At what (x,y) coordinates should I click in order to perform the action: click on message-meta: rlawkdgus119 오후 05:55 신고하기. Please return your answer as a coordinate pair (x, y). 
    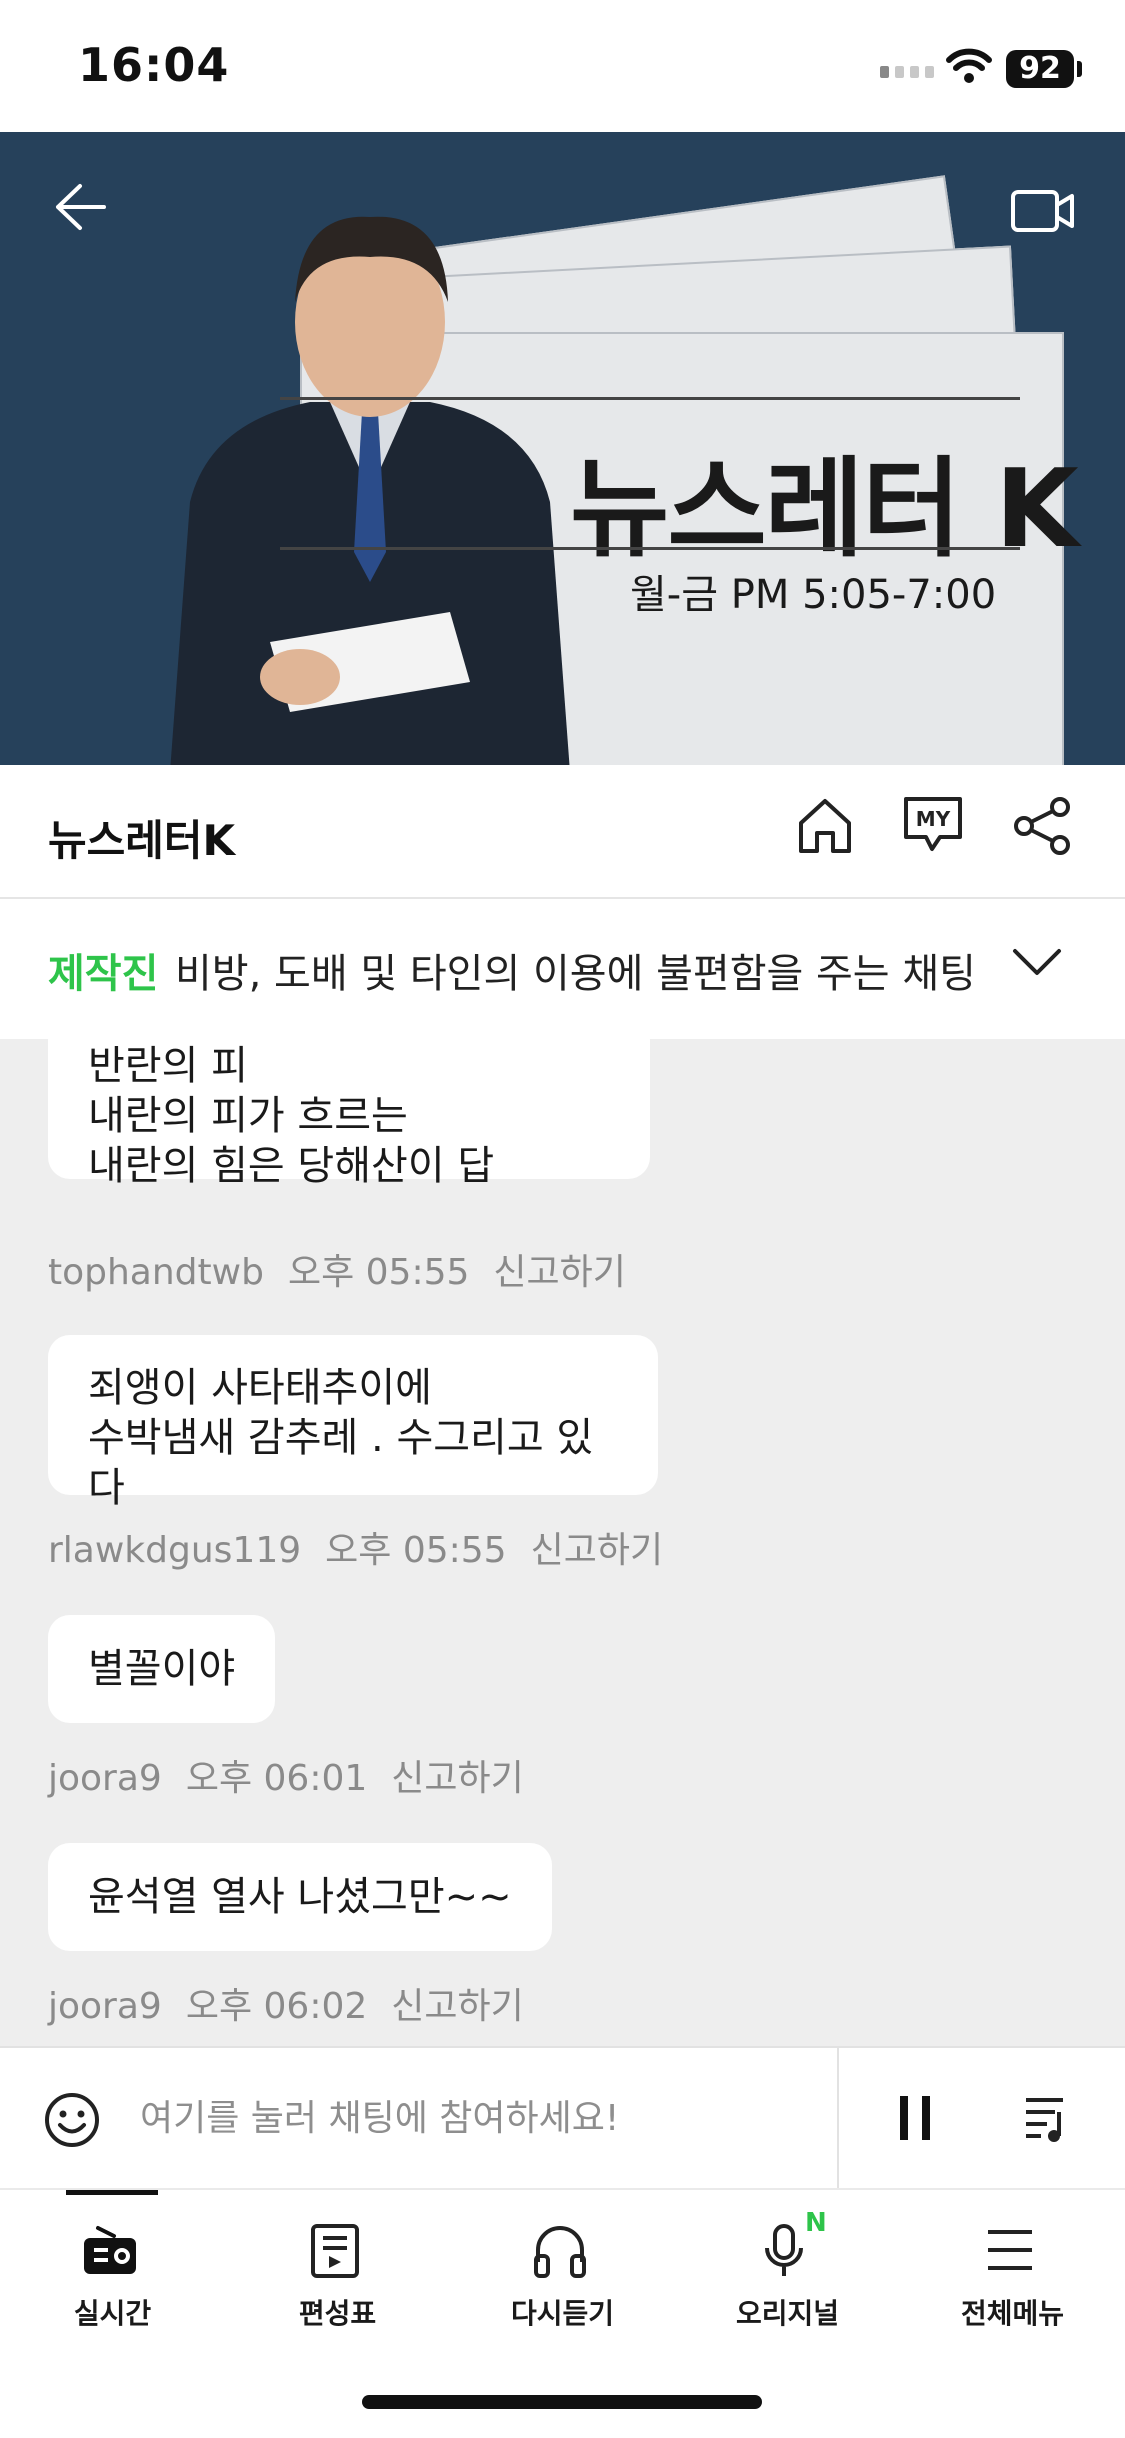
    Looking at the image, I should click on (367, 1547).